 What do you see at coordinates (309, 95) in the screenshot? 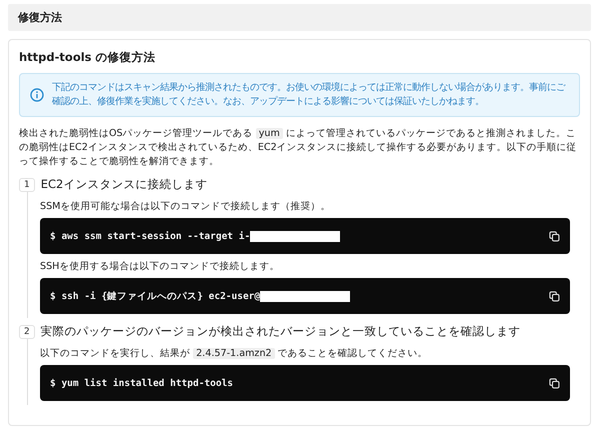
I see `notice-text: 下記のコマンドはスキャン結果から推測されたものです。お使いの環境によっては正常に動作しない場合があります。事前にご確認の上、修復作業を実施してください。なお、アップデートによる影響については保証いたしかねます。` at bounding box center [309, 95].